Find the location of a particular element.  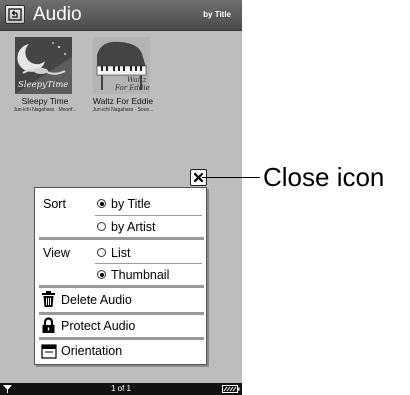

sort-by-title-label: by Title is located at coordinates (131, 204).